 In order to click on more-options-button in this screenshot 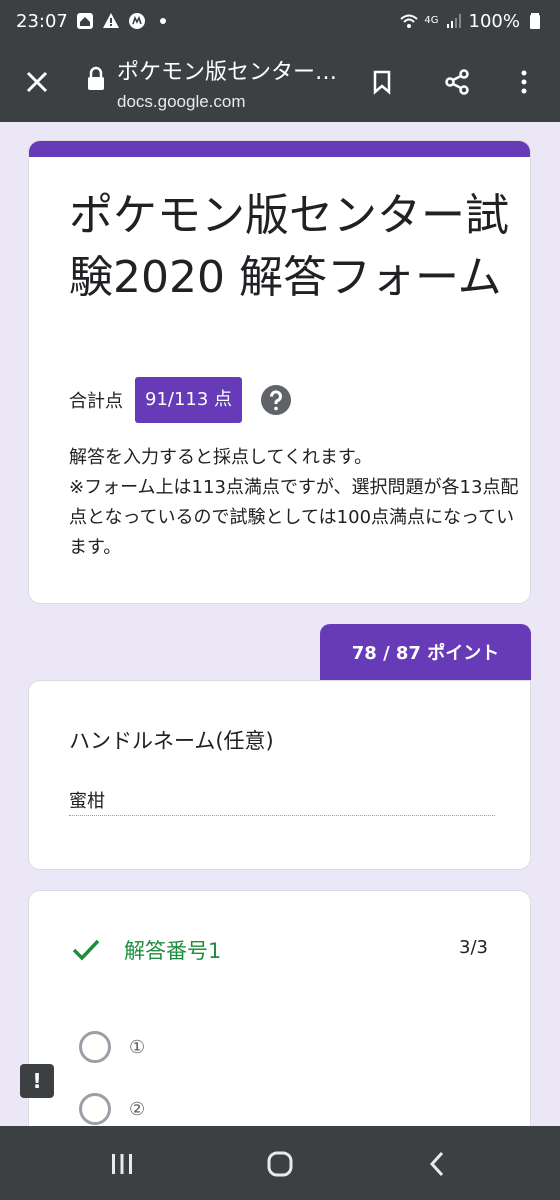, I will do `click(524, 82)`.